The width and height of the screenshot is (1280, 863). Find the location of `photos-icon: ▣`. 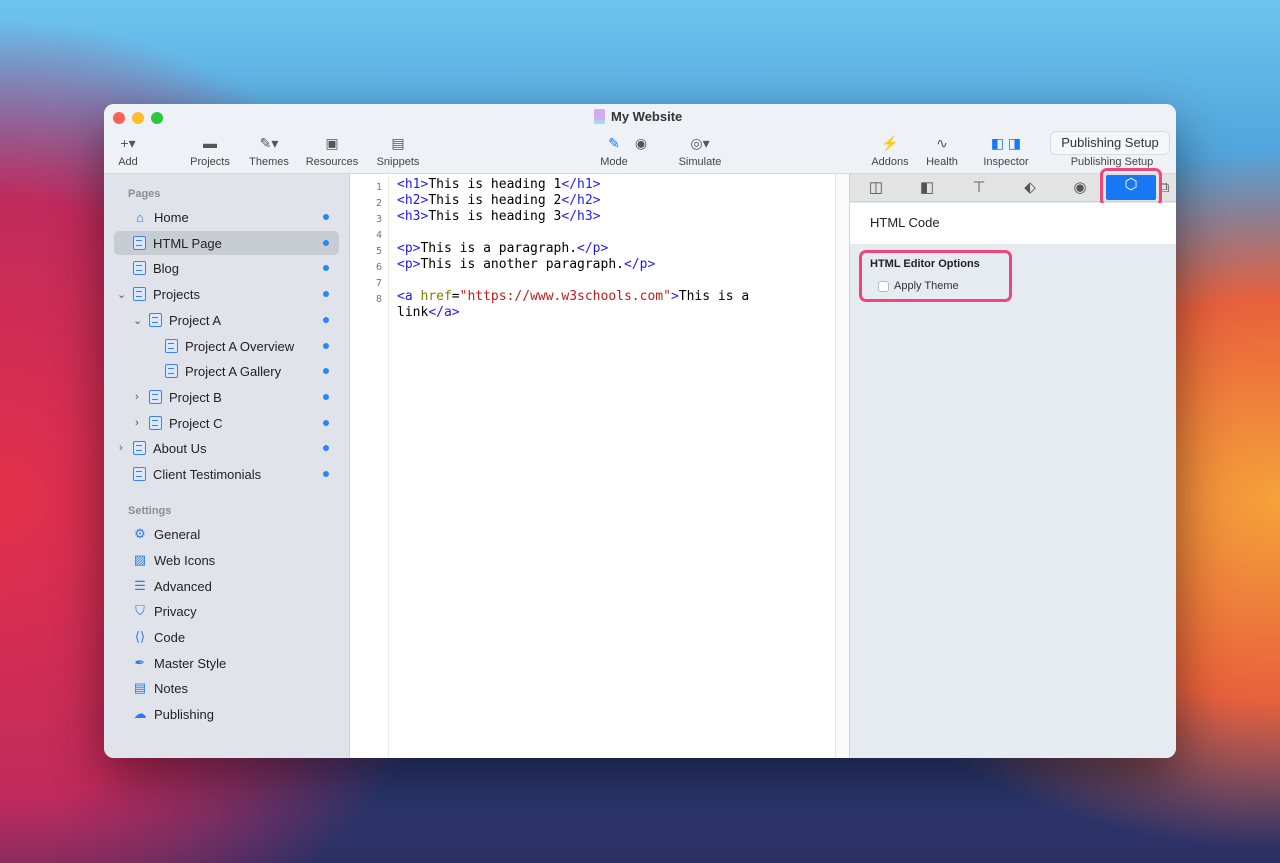

photos-icon: ▣ is located at coordinates (332, 142).